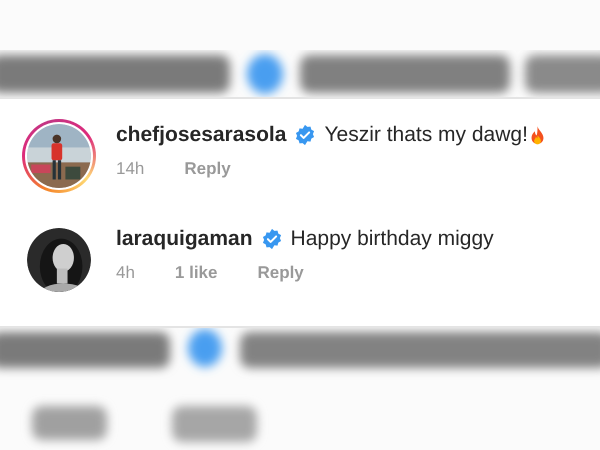  Describe the element at coordinates (125, 273) in the screenshot. I see `timestamp: 4h` at that location.